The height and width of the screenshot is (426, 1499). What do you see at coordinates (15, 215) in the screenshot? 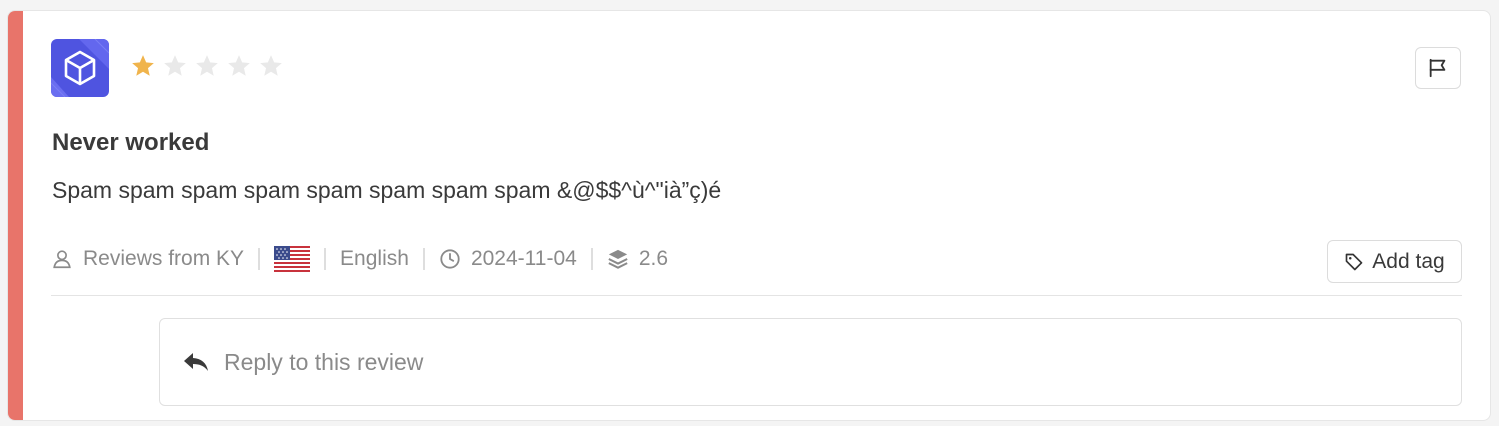
I see `rating-accent-bar` at bounding box center [15, 215].